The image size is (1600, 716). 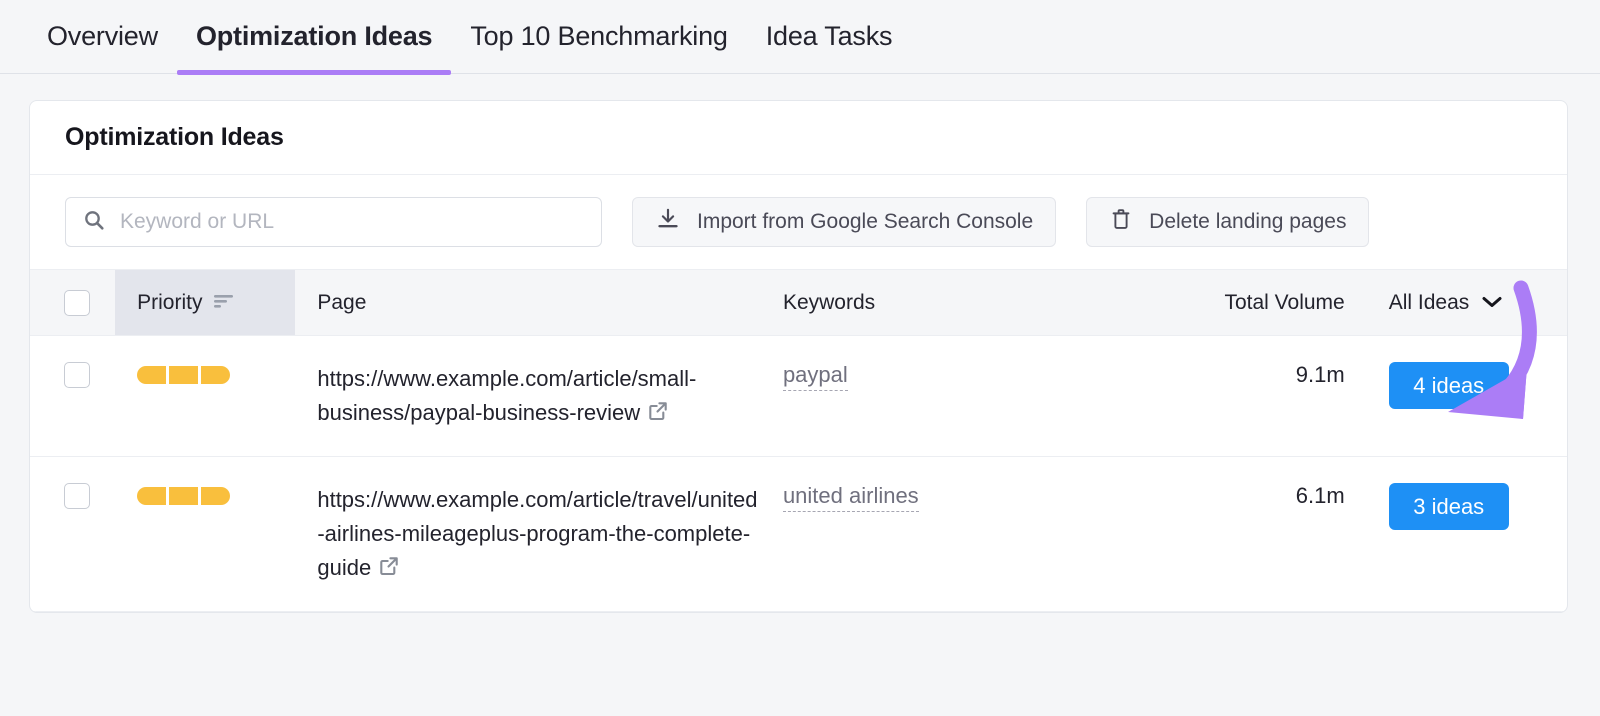 I want to click on import-from-google-search-console-button: Import from Google Search Console, so click(x=844, y=222).